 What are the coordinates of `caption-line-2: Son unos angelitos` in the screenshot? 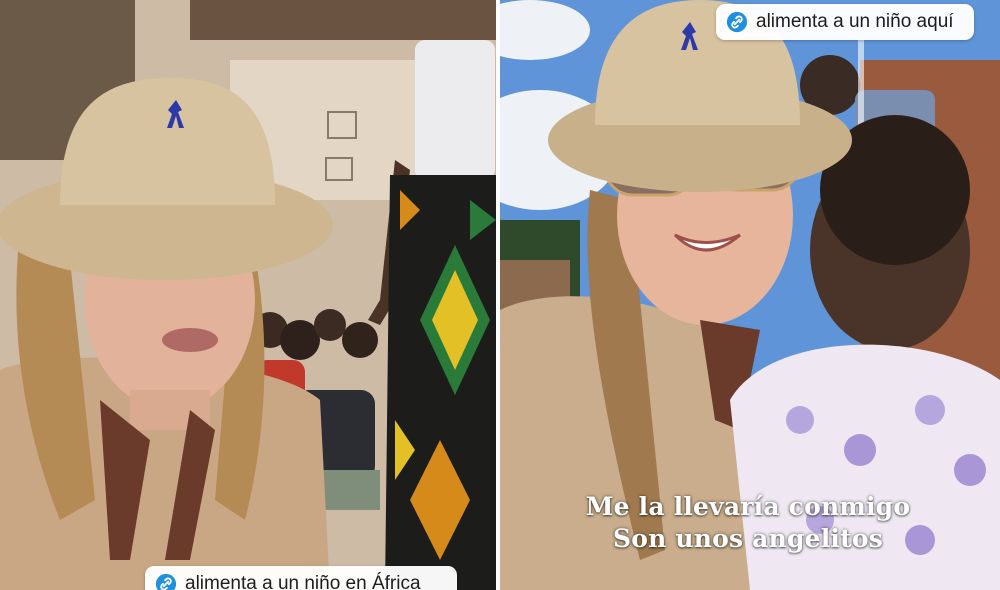 It's located at (748, 538).